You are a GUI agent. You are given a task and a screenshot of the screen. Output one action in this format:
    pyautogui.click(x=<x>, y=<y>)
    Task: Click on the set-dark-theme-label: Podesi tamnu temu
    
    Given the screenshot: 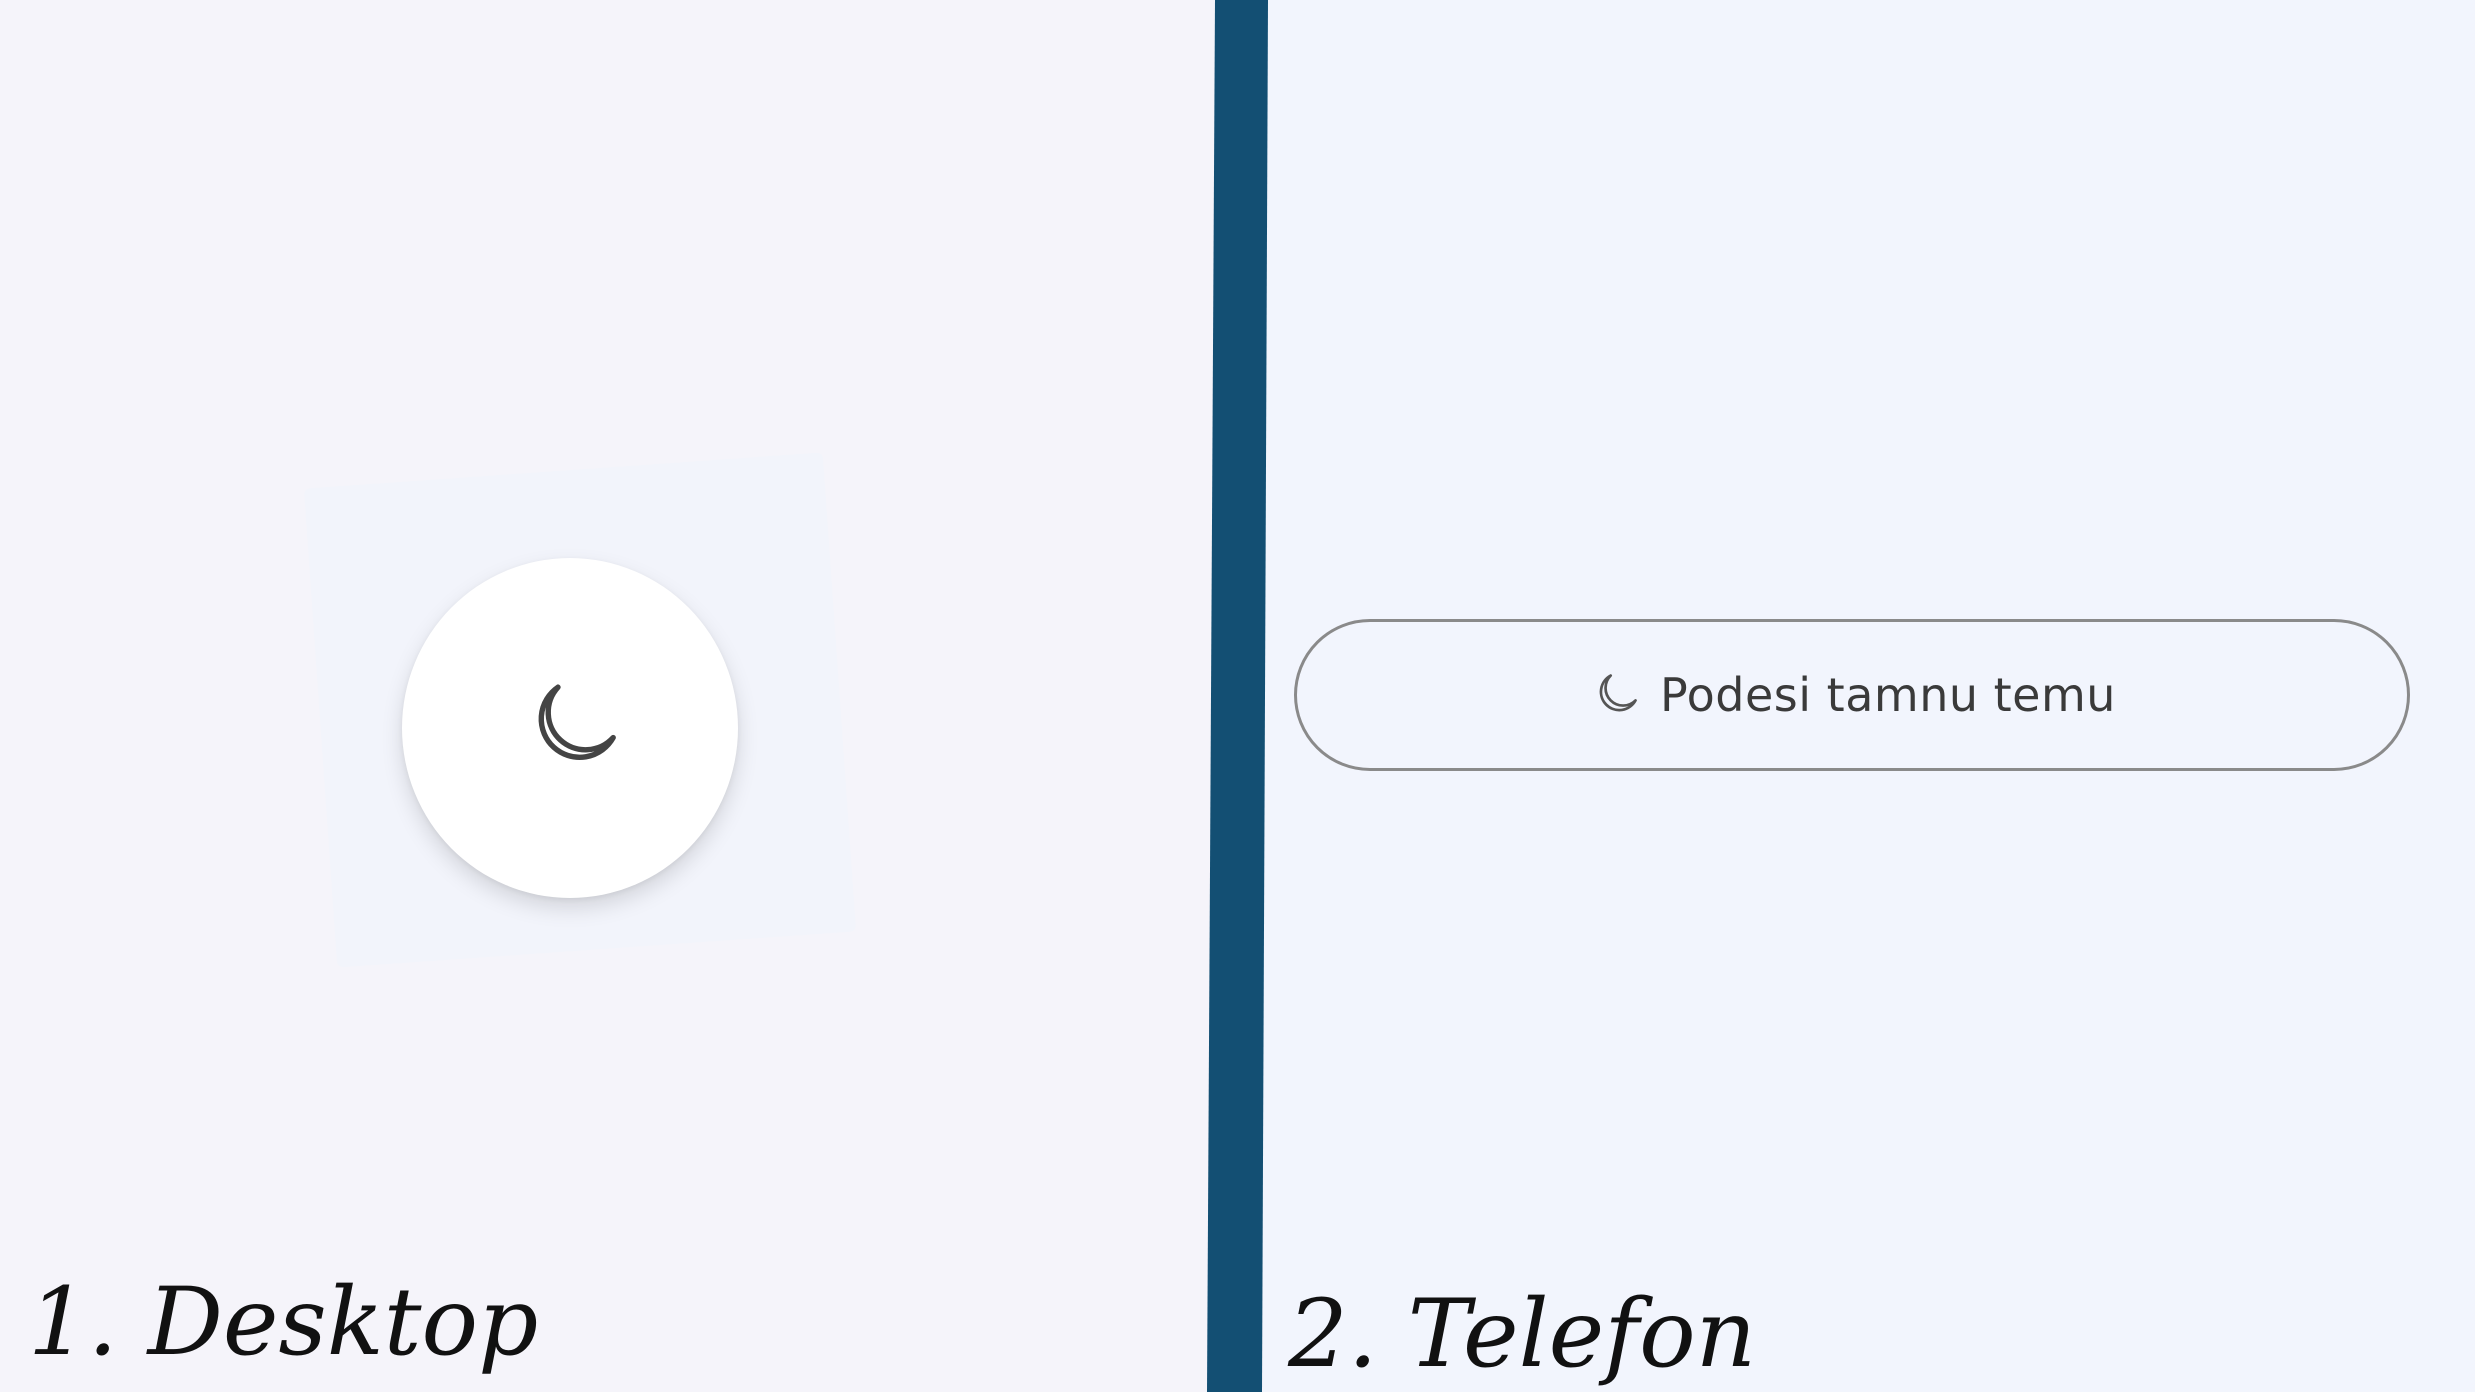 What is the action you would take?
    pyautogui.click(x=1888, y=695)
    